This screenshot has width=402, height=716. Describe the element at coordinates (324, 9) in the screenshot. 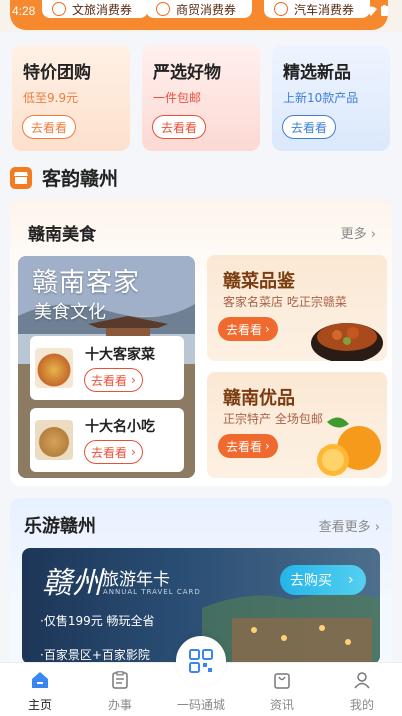

I see `coupon-label: 汽车消费券` at that location.